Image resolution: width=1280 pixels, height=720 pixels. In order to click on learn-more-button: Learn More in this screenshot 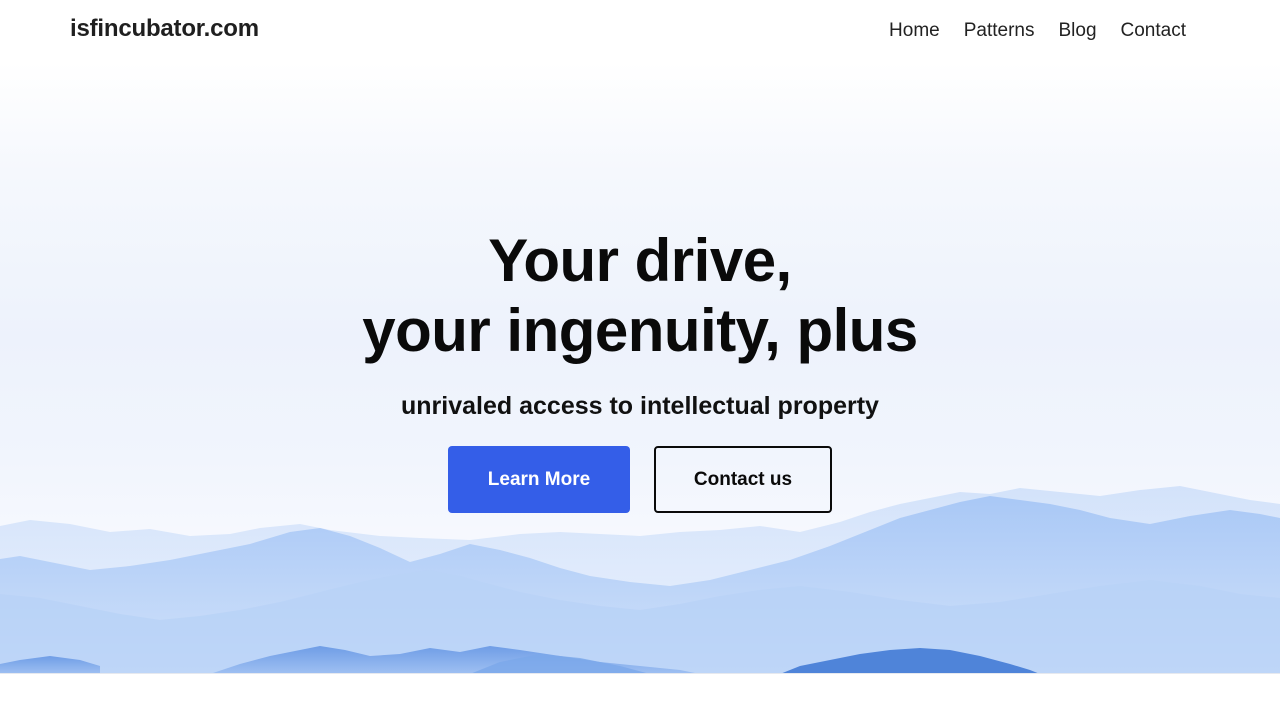, I will do `click(539, 479)`.